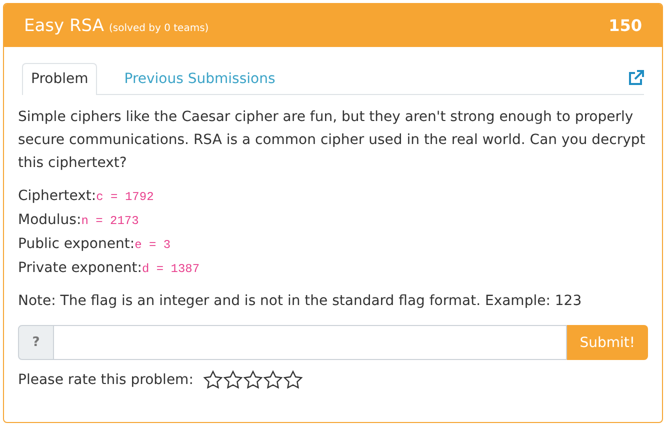  What do you see at coordinates (310, 342) in the screenshot?
I see `answer-field` at bounding box center [310, 342].